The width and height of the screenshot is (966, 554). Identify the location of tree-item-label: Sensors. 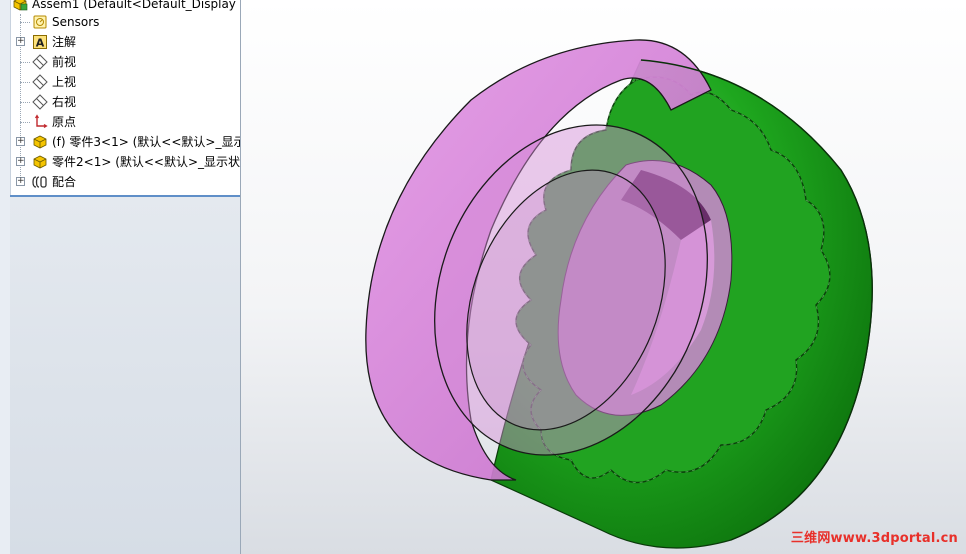
(76, 22).